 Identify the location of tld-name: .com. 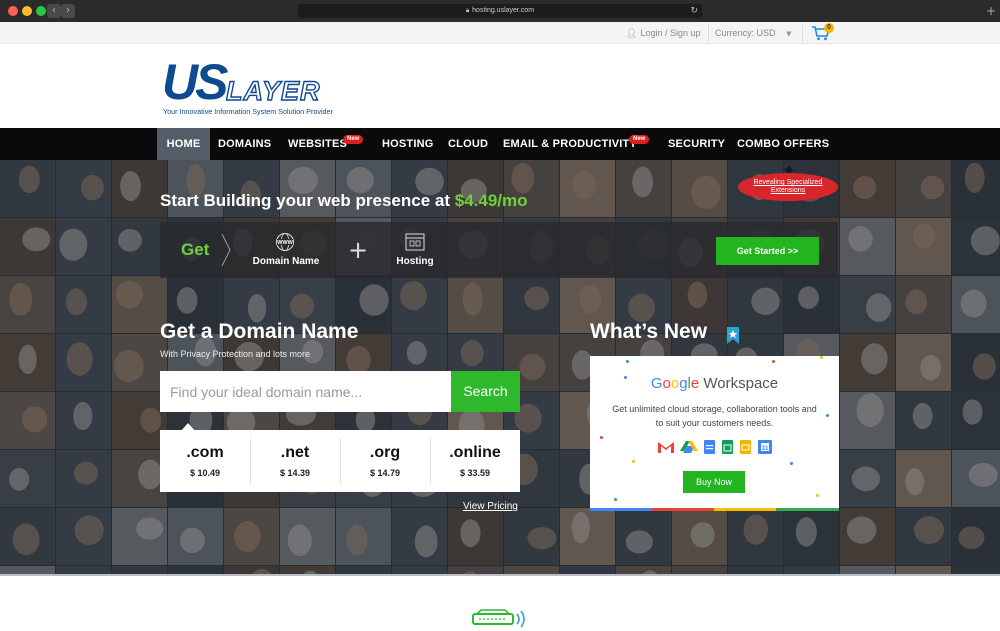
(205, 452).